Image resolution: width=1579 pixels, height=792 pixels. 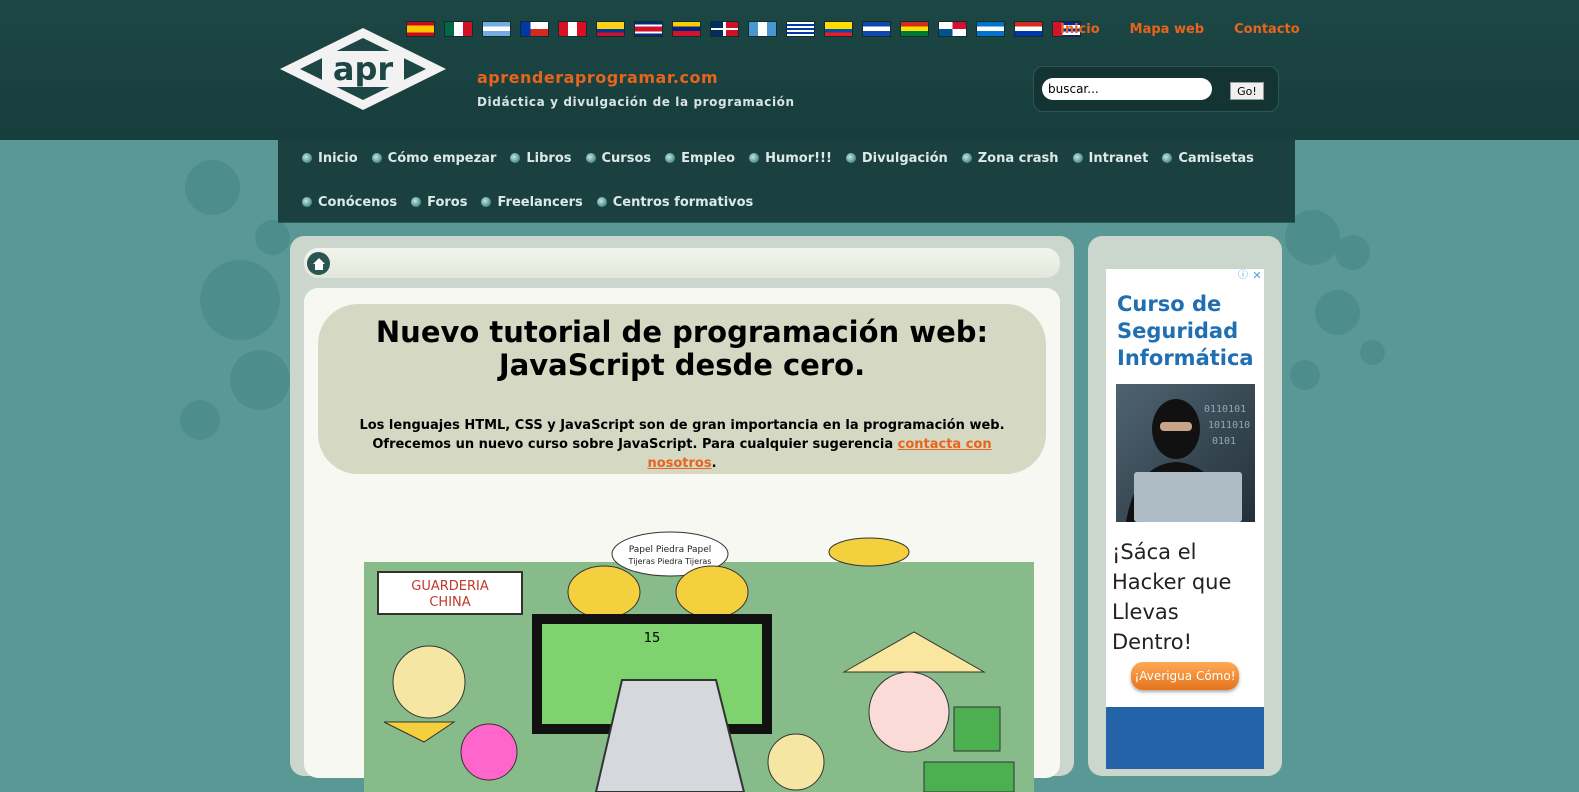 I want to click on language-flags, so click(x=743, y=29).